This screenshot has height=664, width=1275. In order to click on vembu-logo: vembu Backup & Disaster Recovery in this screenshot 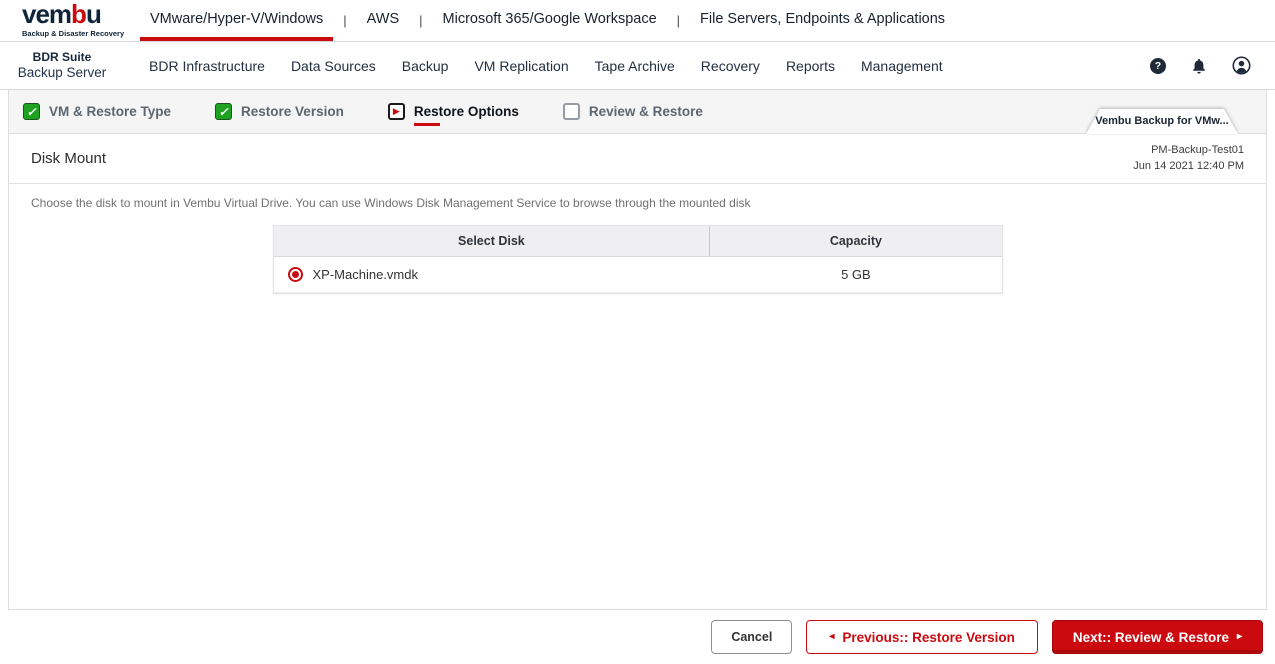, I will do `click(78, 20)`.